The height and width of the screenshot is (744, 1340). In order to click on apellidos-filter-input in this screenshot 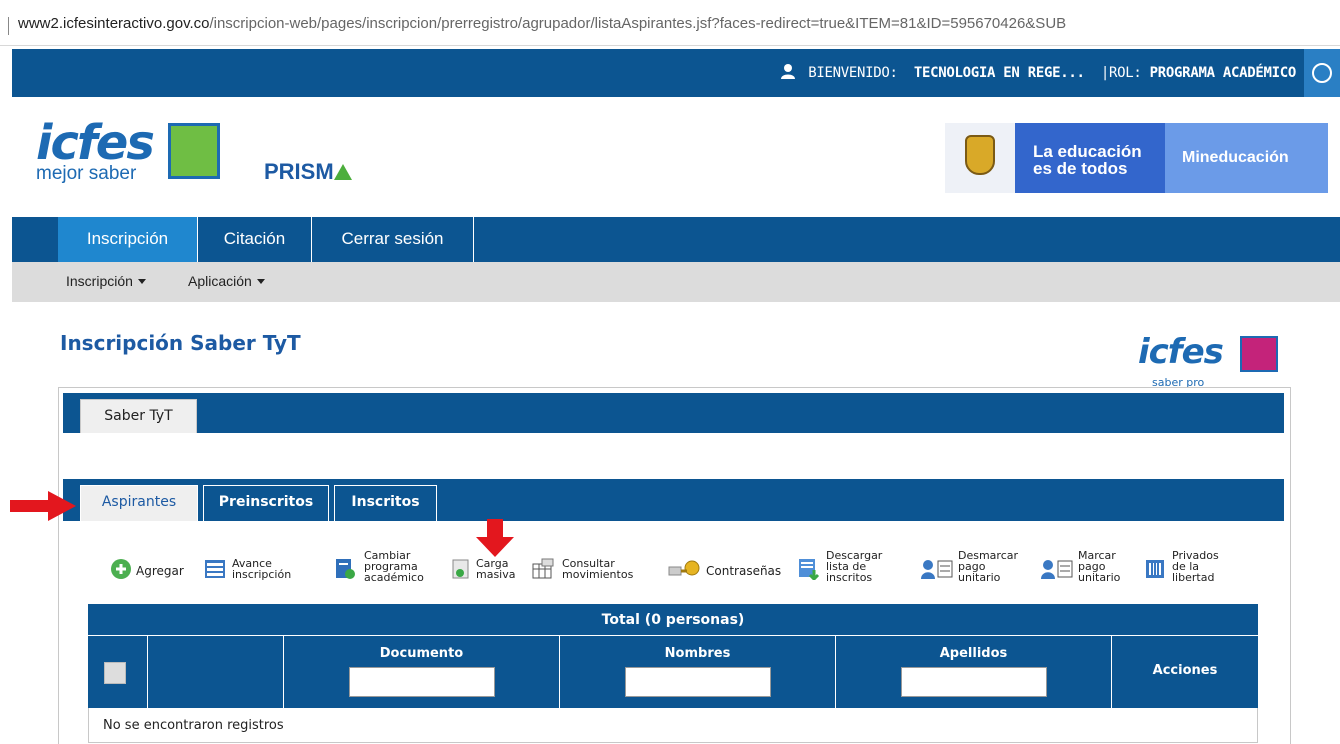, I will do `click(973, 682)`.